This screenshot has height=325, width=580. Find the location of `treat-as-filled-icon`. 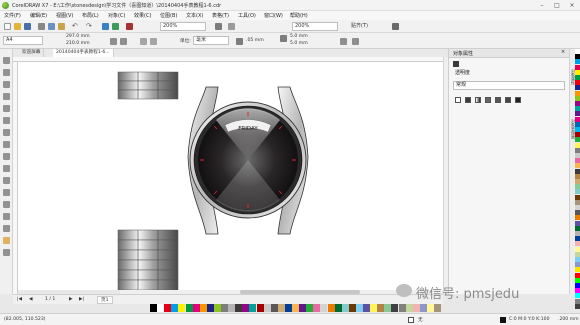

treat-as-filled-icon is located at coordinates (343, 41).